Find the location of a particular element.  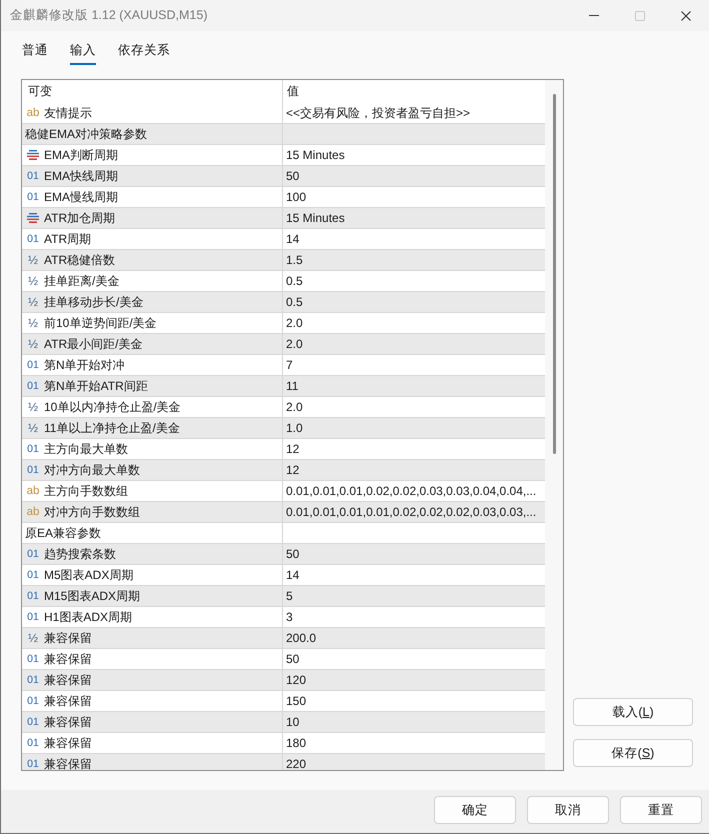

table-row: EMA判断周期 15 Minutes is located at coordinates (283, 155).